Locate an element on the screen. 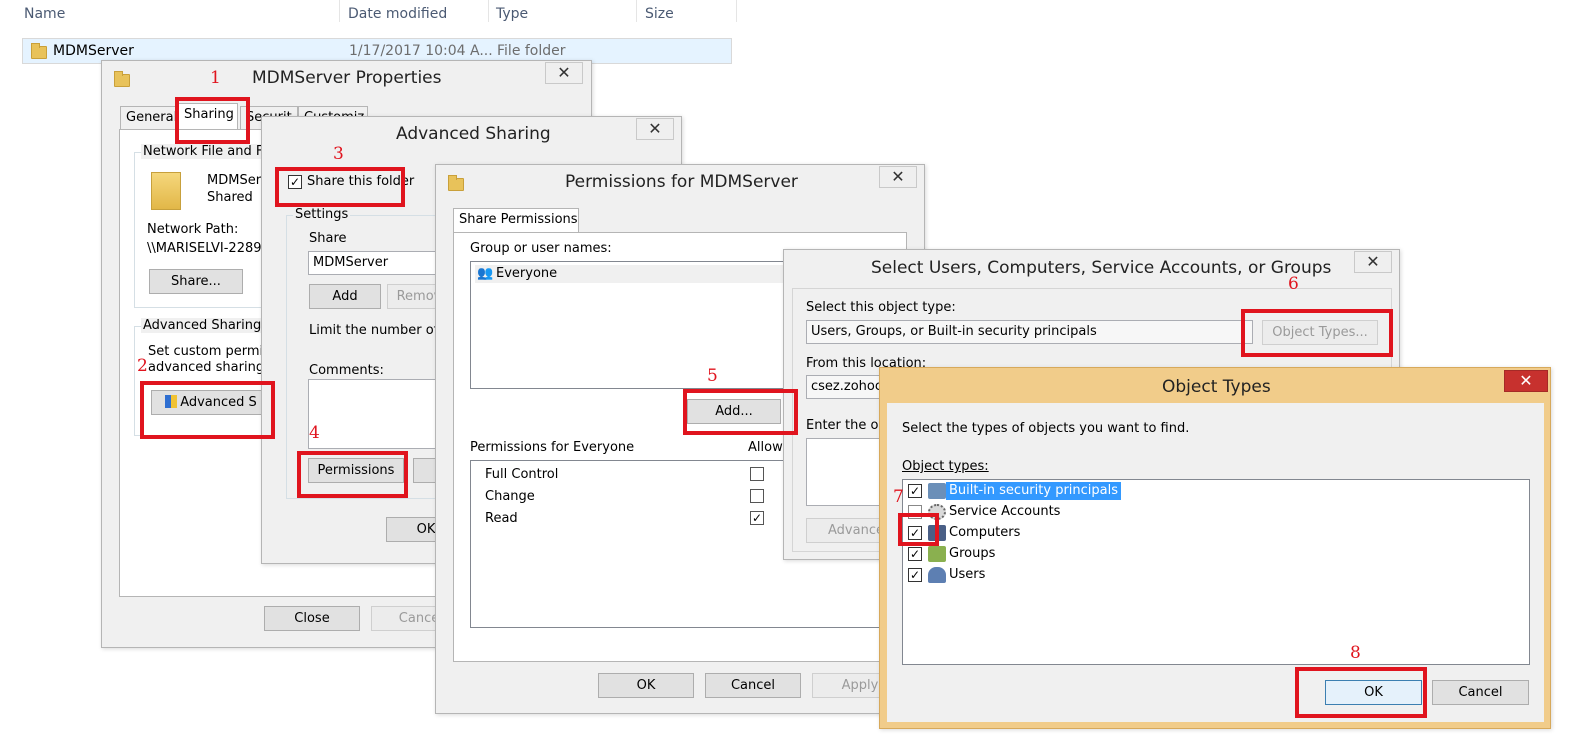 The width and height of the screenshot is (1583, 756). share-name-label: Share is located at coordinates (328, 238).